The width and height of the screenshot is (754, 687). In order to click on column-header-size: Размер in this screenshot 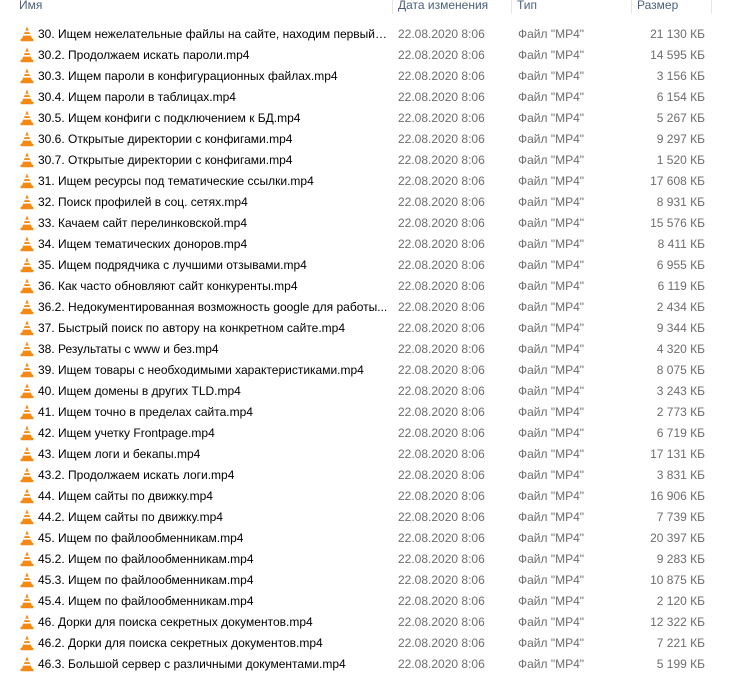, I will do `click(671, 7)`.